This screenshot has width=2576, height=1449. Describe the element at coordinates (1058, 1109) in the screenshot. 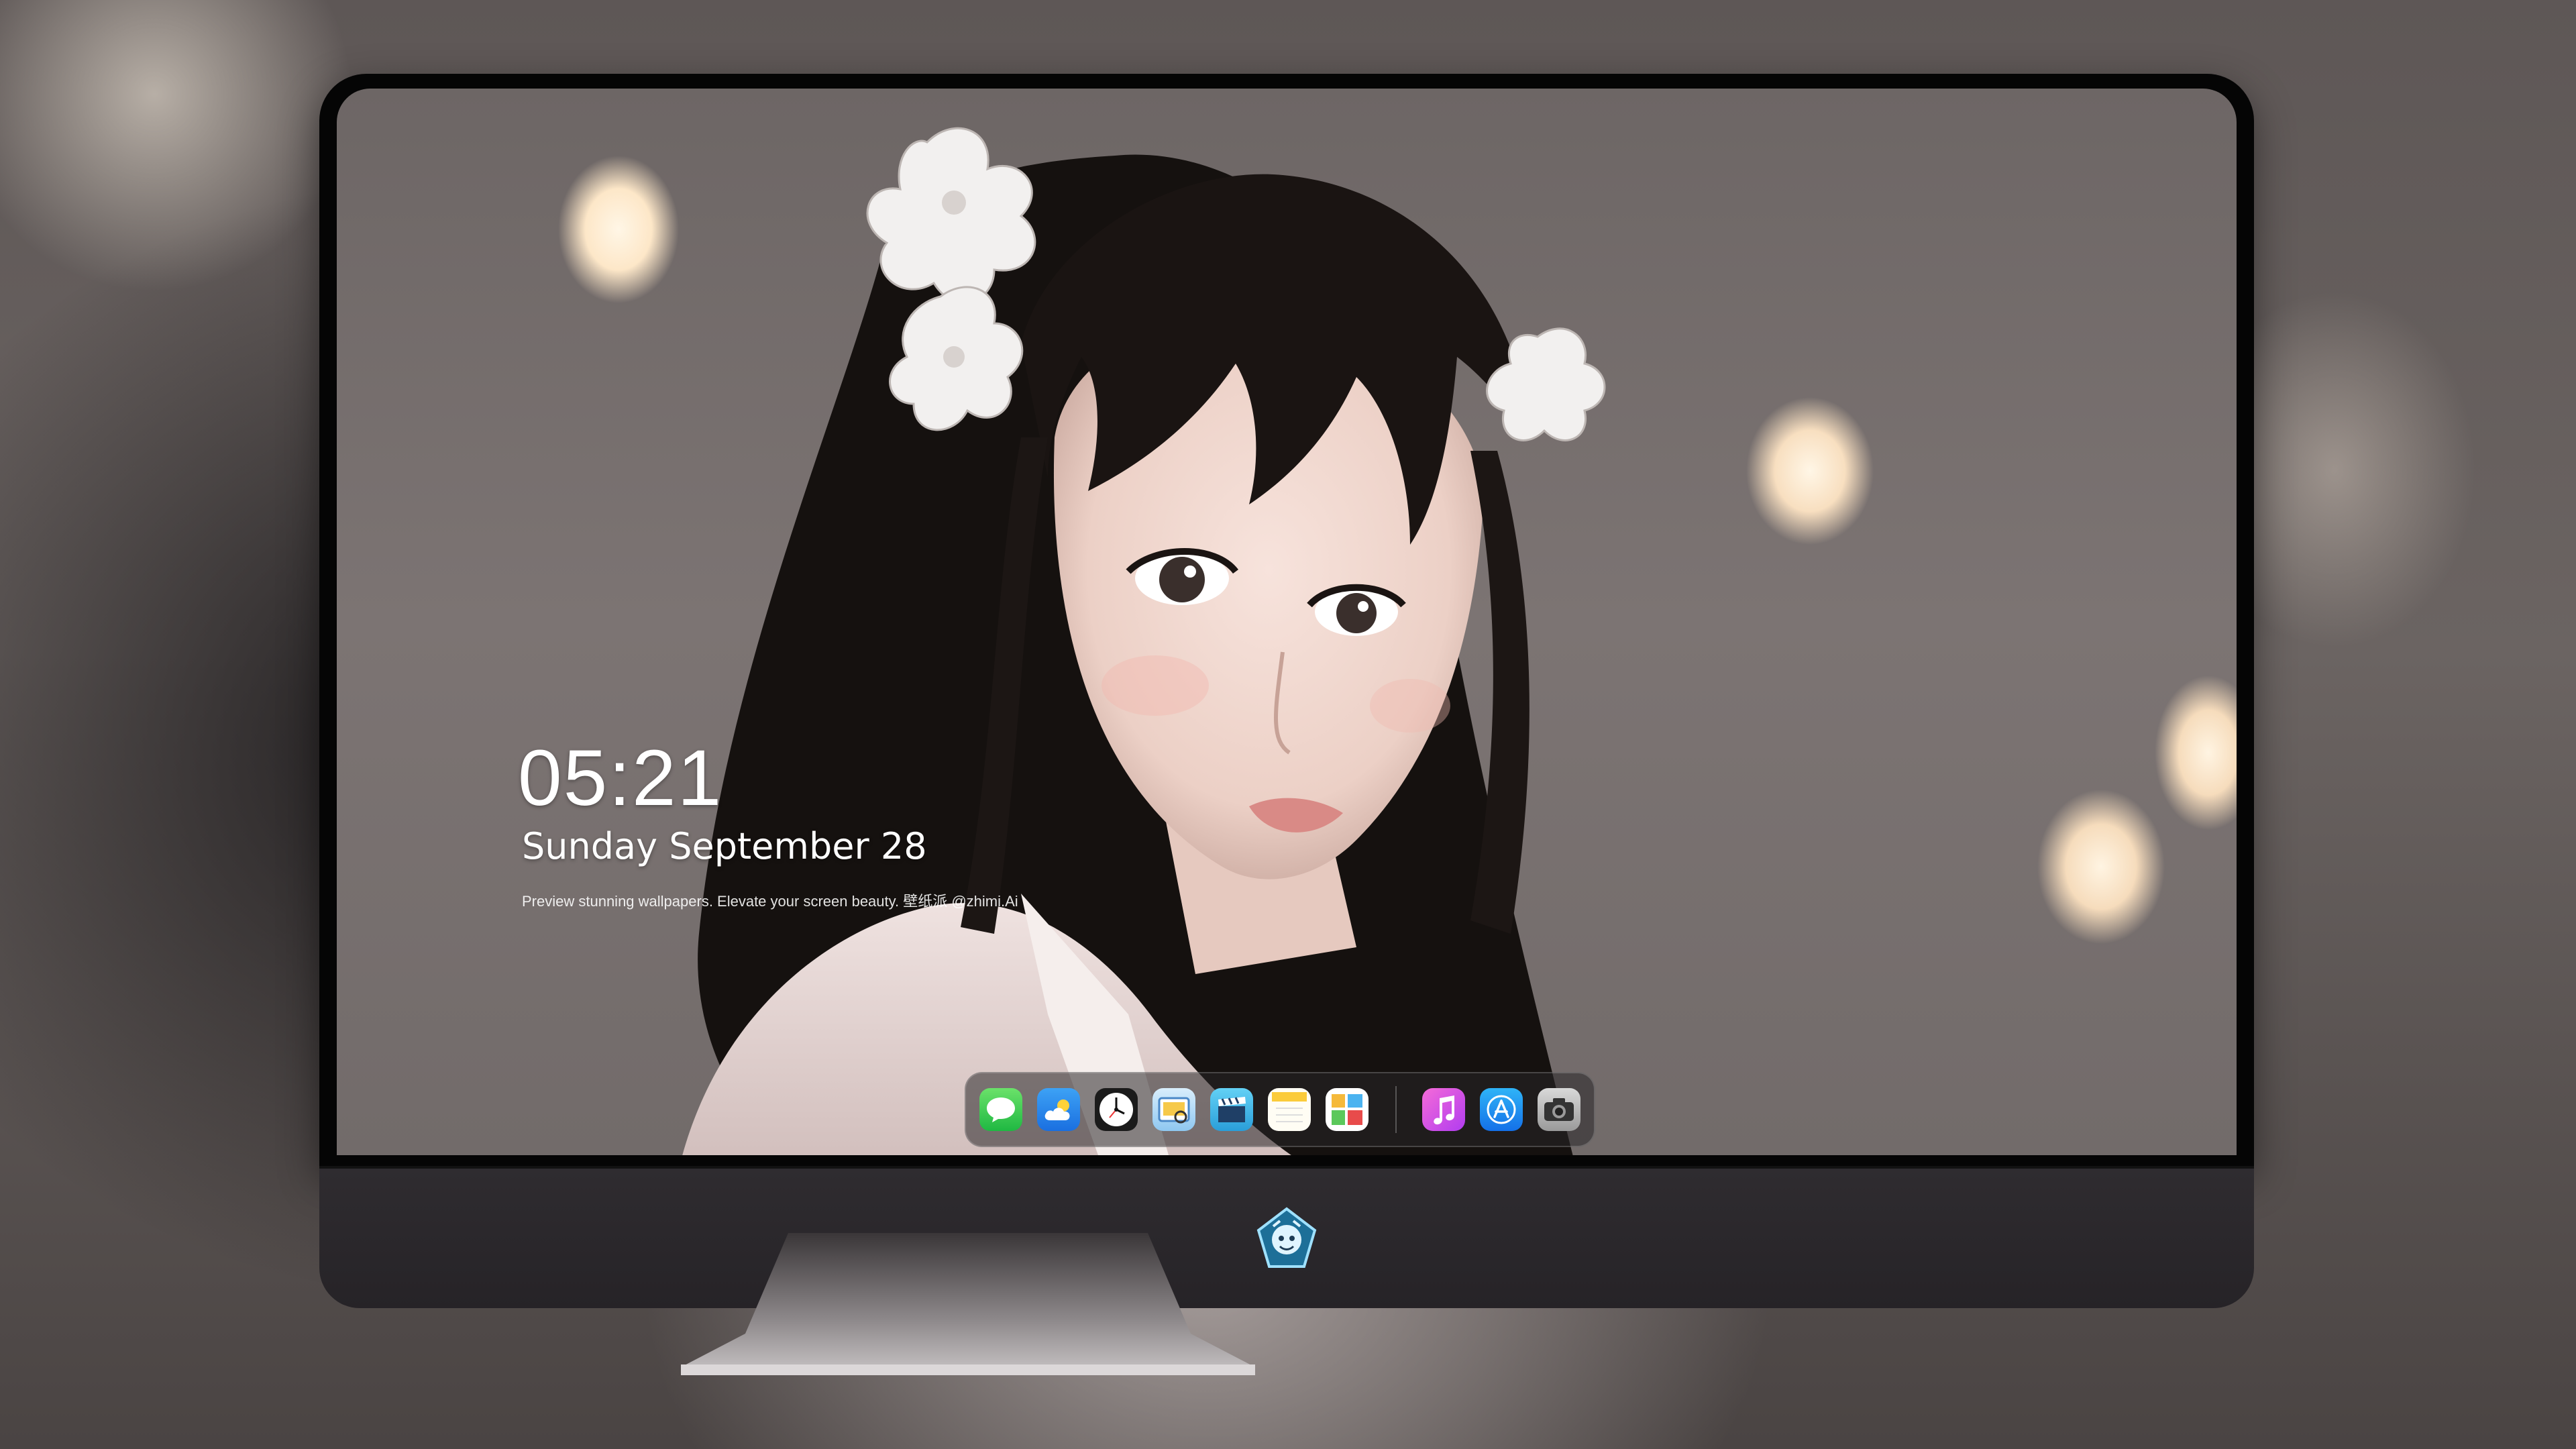

I see `weather-icon` at that location.